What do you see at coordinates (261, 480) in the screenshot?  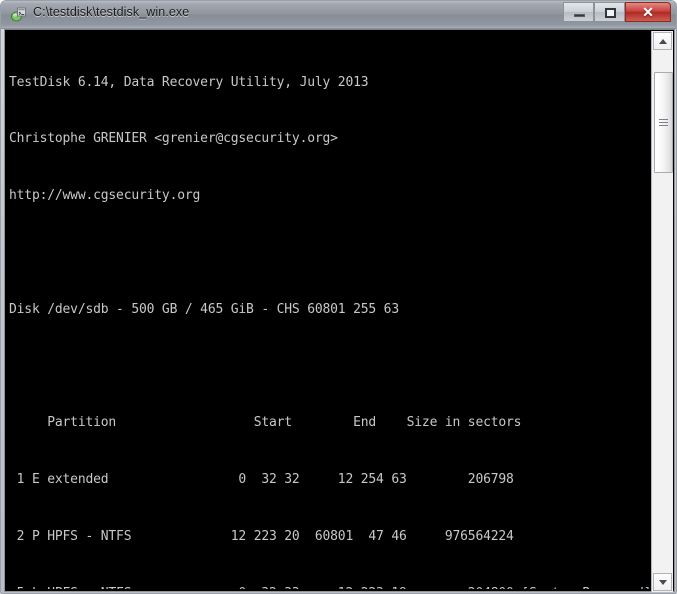 I see `table-row: 1 E extended 0 32 32 12 254 63 206798` at bounding box center [261, 480].